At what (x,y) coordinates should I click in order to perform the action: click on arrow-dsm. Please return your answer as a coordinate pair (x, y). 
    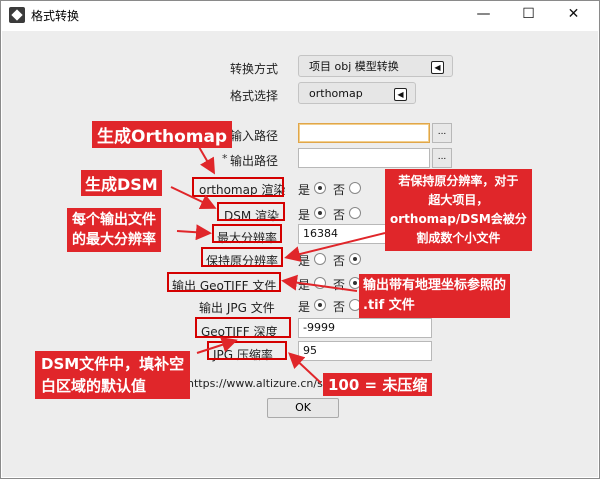
    Looking at the image, I should click on (193, 198).